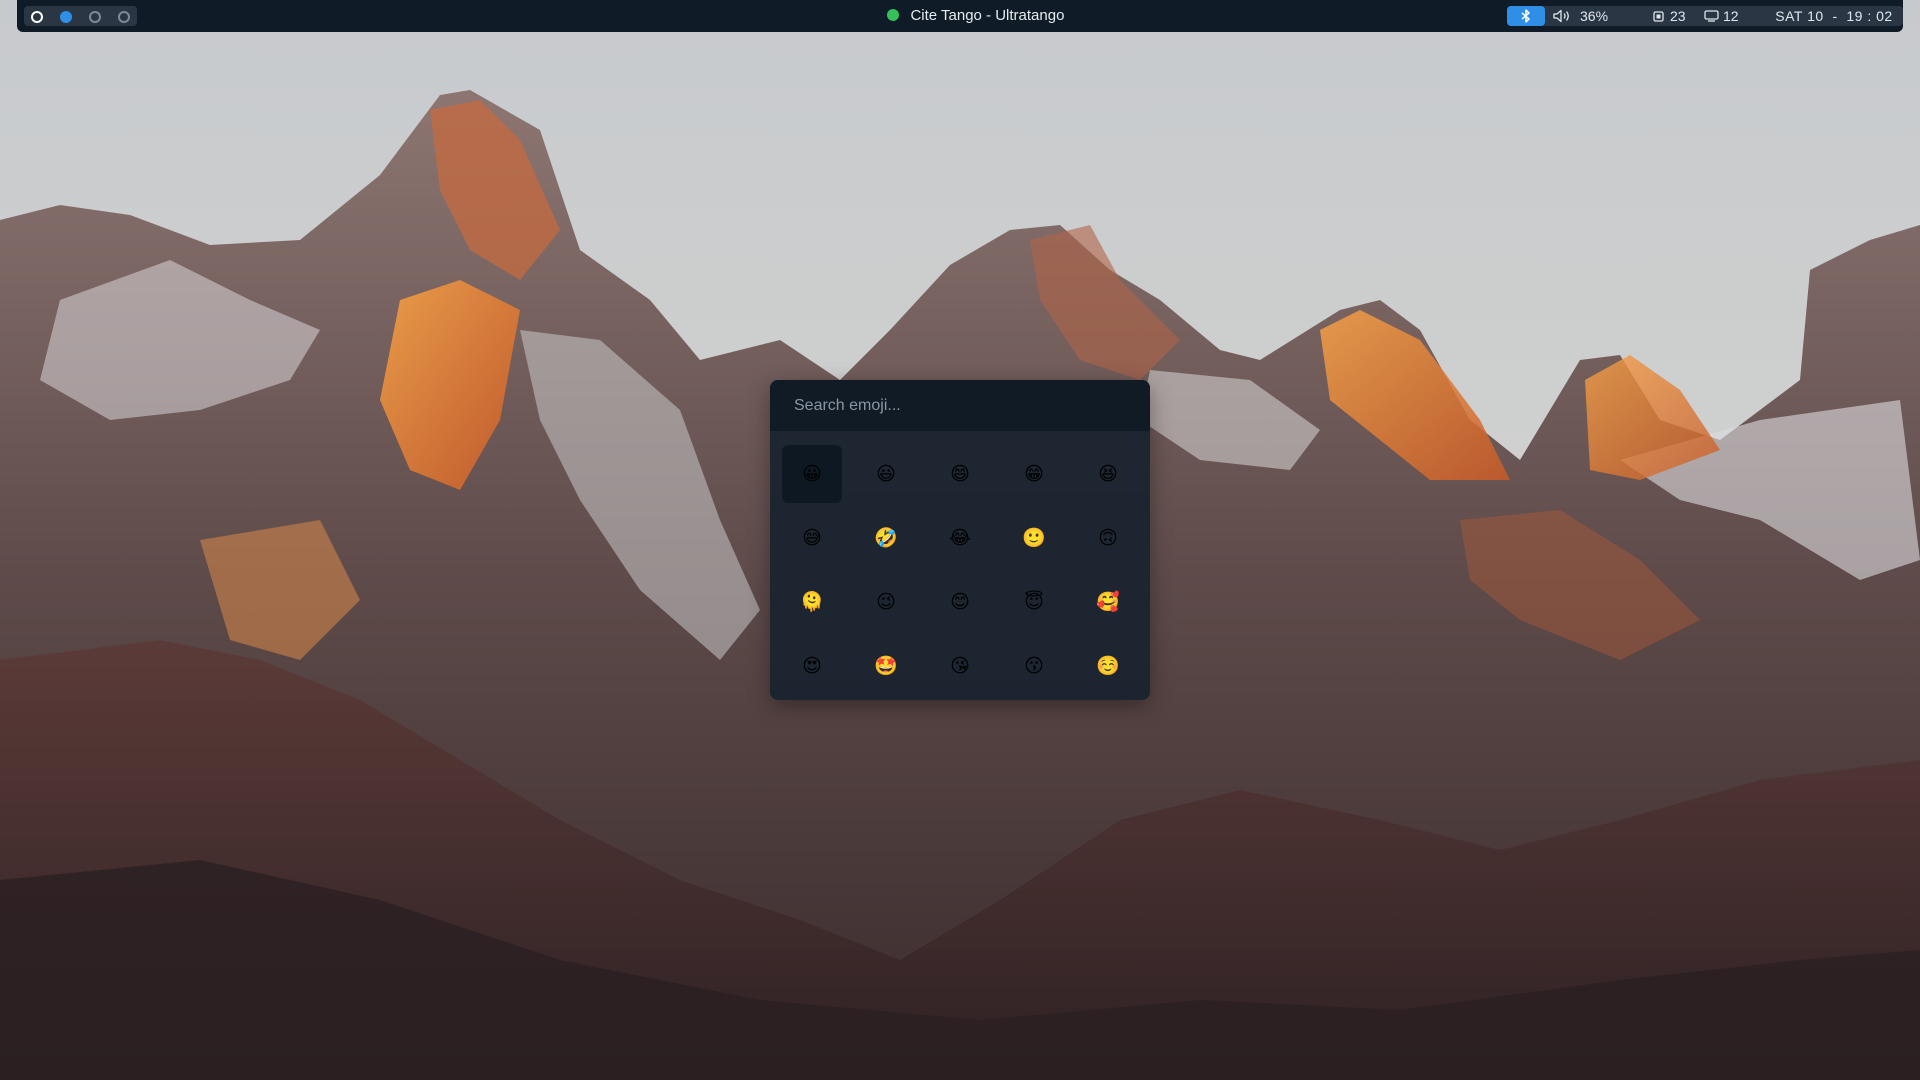 This screenshot has width=1920, height=1080. What do you see at coordinates (886, 474) in the screenshot?
I see `emoji-cell: 😃` at bounding box center [886, 474].